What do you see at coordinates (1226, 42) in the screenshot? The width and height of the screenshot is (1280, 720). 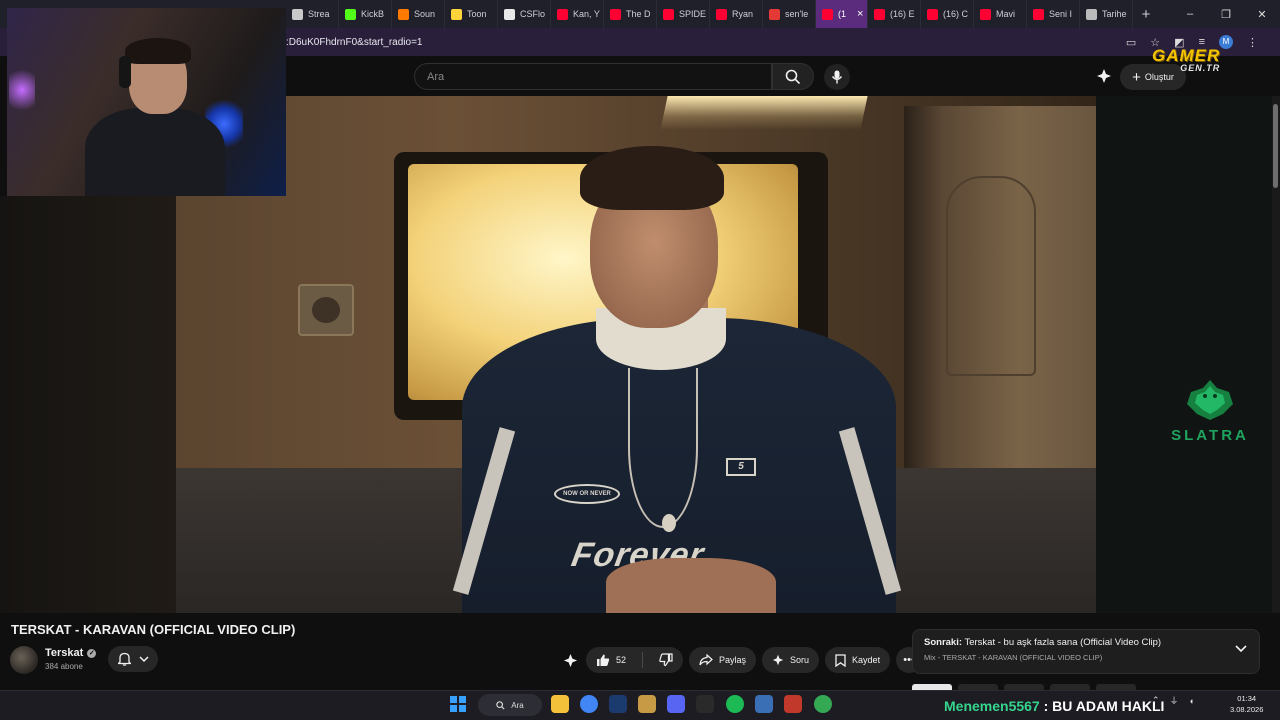 I see `profile-avatar: M` at bounding box center [1226, 42].